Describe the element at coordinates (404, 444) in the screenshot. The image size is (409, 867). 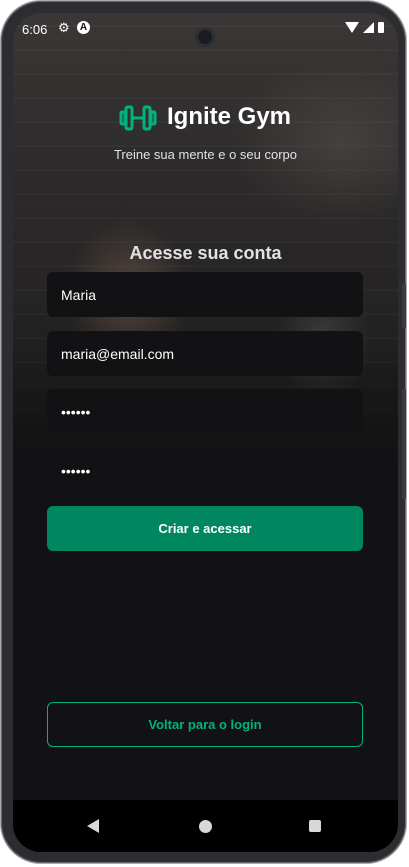
I see `volume-button` at that location.